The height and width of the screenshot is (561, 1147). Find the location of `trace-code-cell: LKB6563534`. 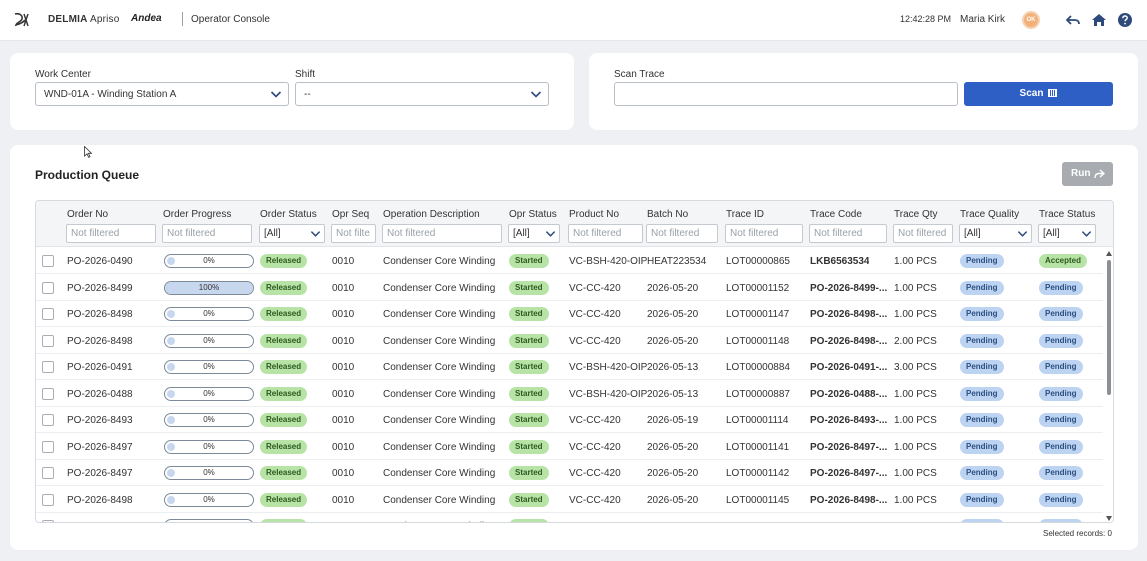

trace-code-cell: LKB6563534 is located at coordinates (840, 261).